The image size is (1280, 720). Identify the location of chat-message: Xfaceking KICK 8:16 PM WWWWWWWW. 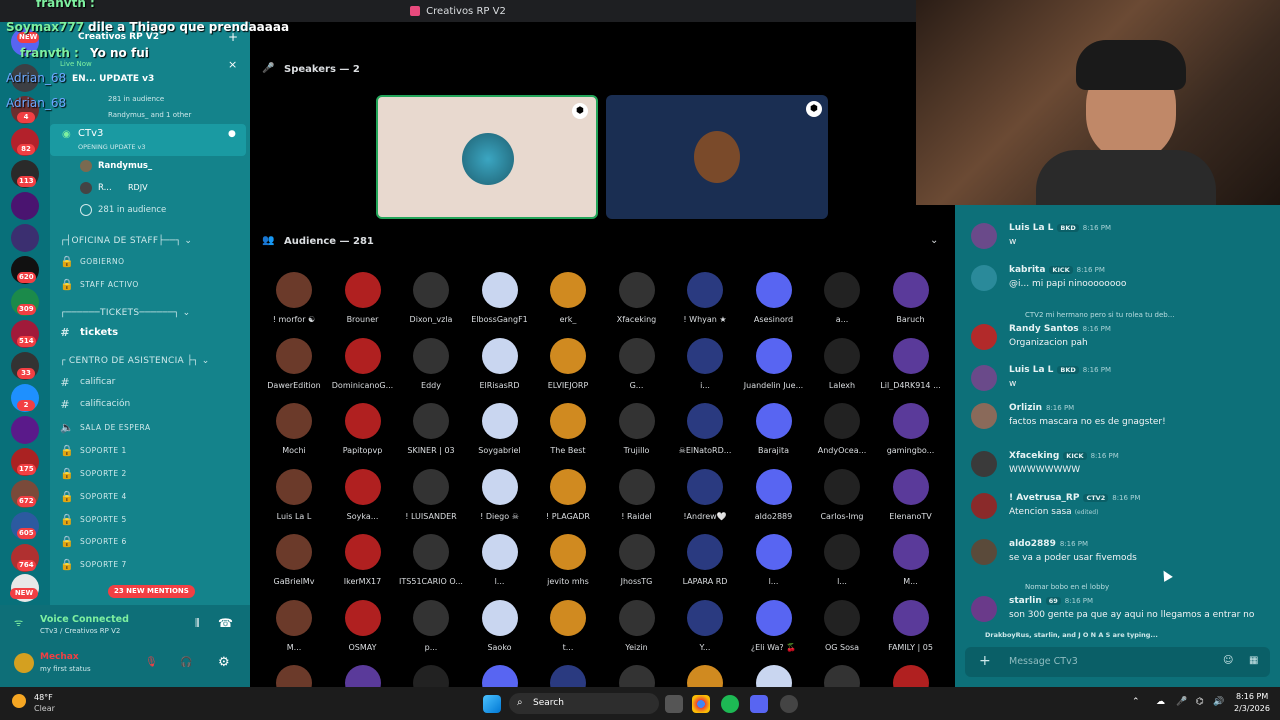
(1119, 471).